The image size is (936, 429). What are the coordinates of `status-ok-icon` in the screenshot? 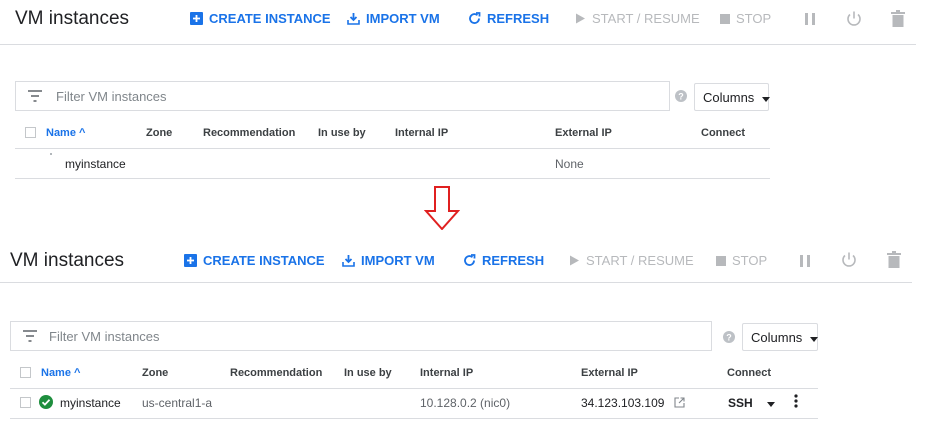 It's located at (46, 404).